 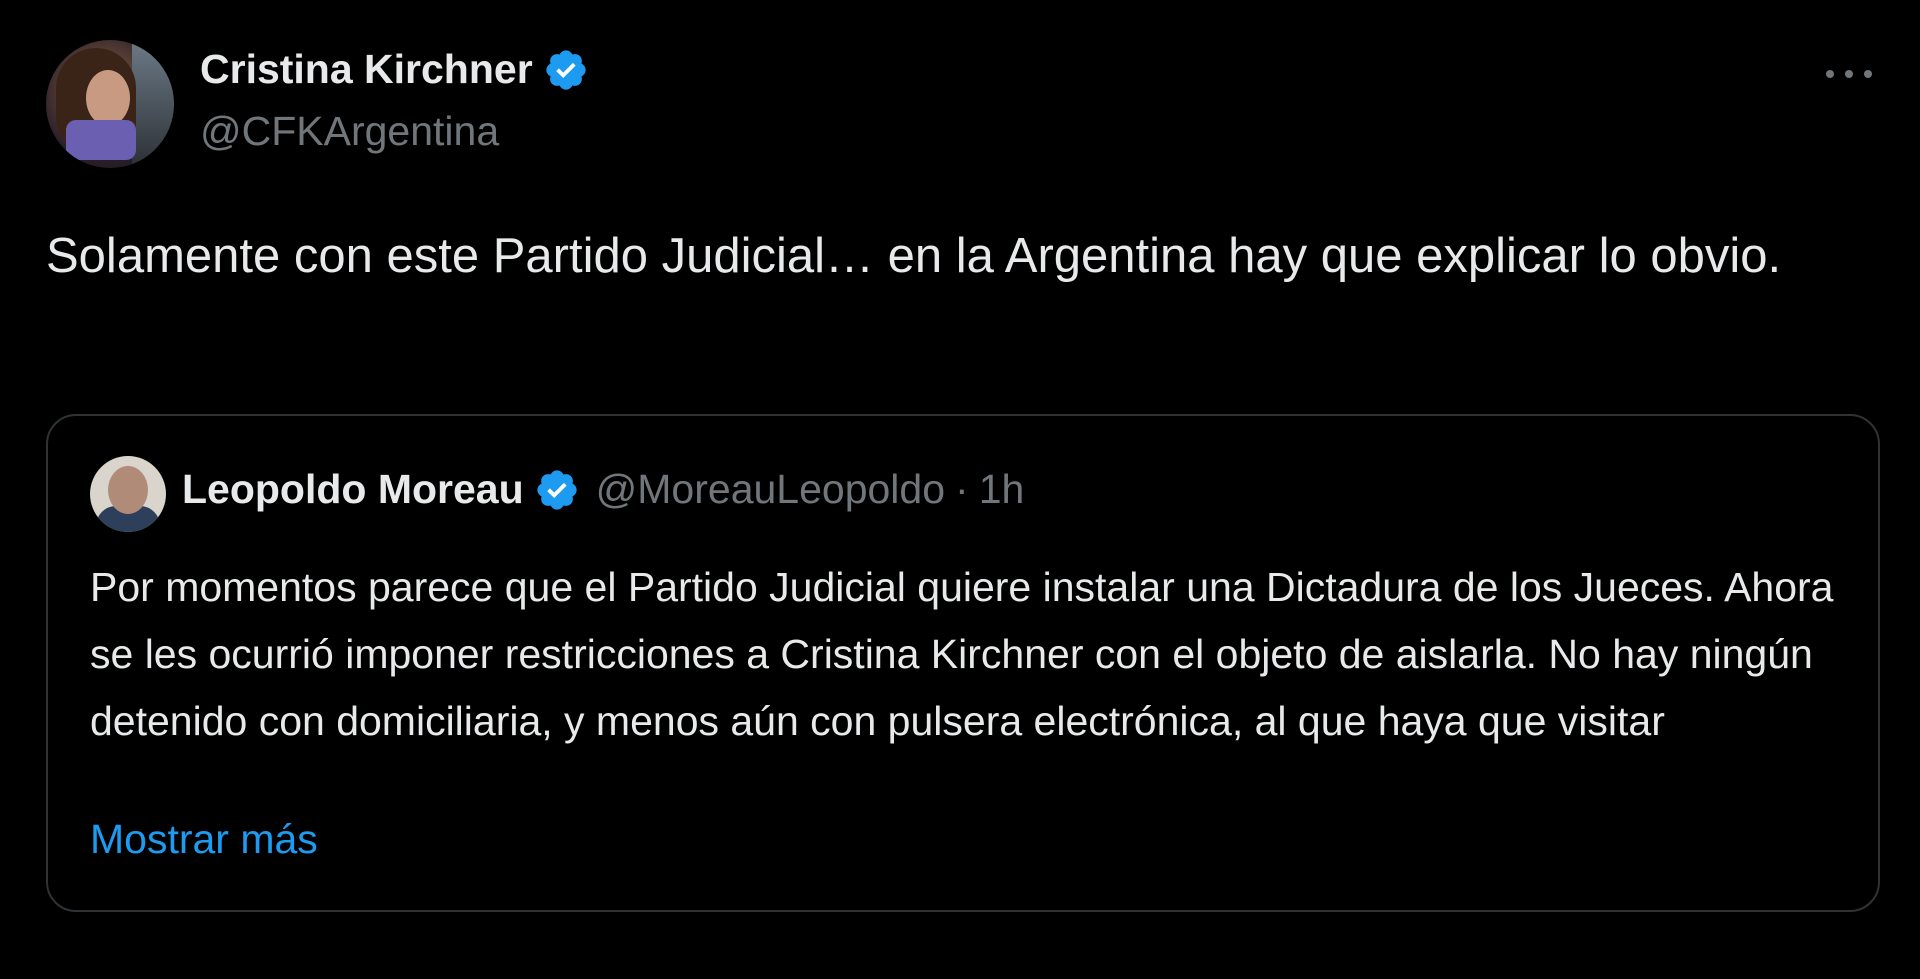 I want to click on avatar-background, so click(x=153, y=104).